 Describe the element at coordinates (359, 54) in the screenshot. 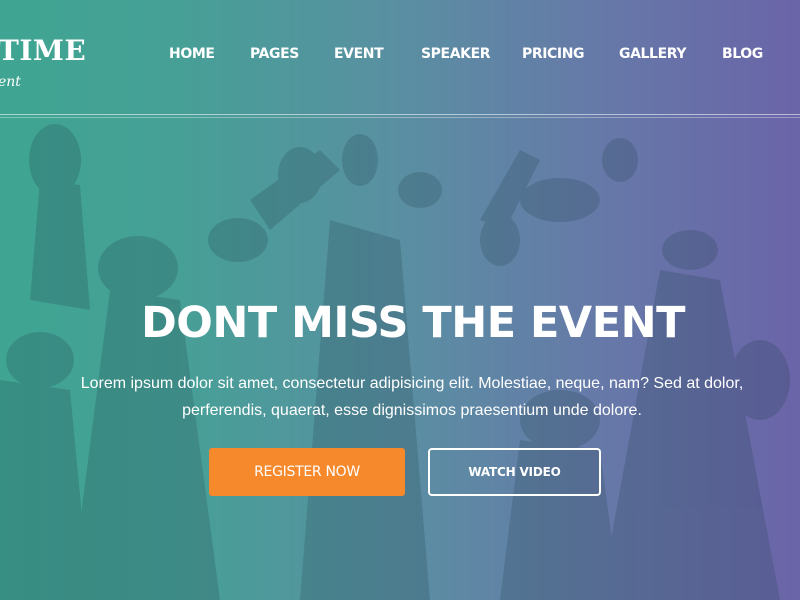

I see `nav-item-event: EVENT` at that location.